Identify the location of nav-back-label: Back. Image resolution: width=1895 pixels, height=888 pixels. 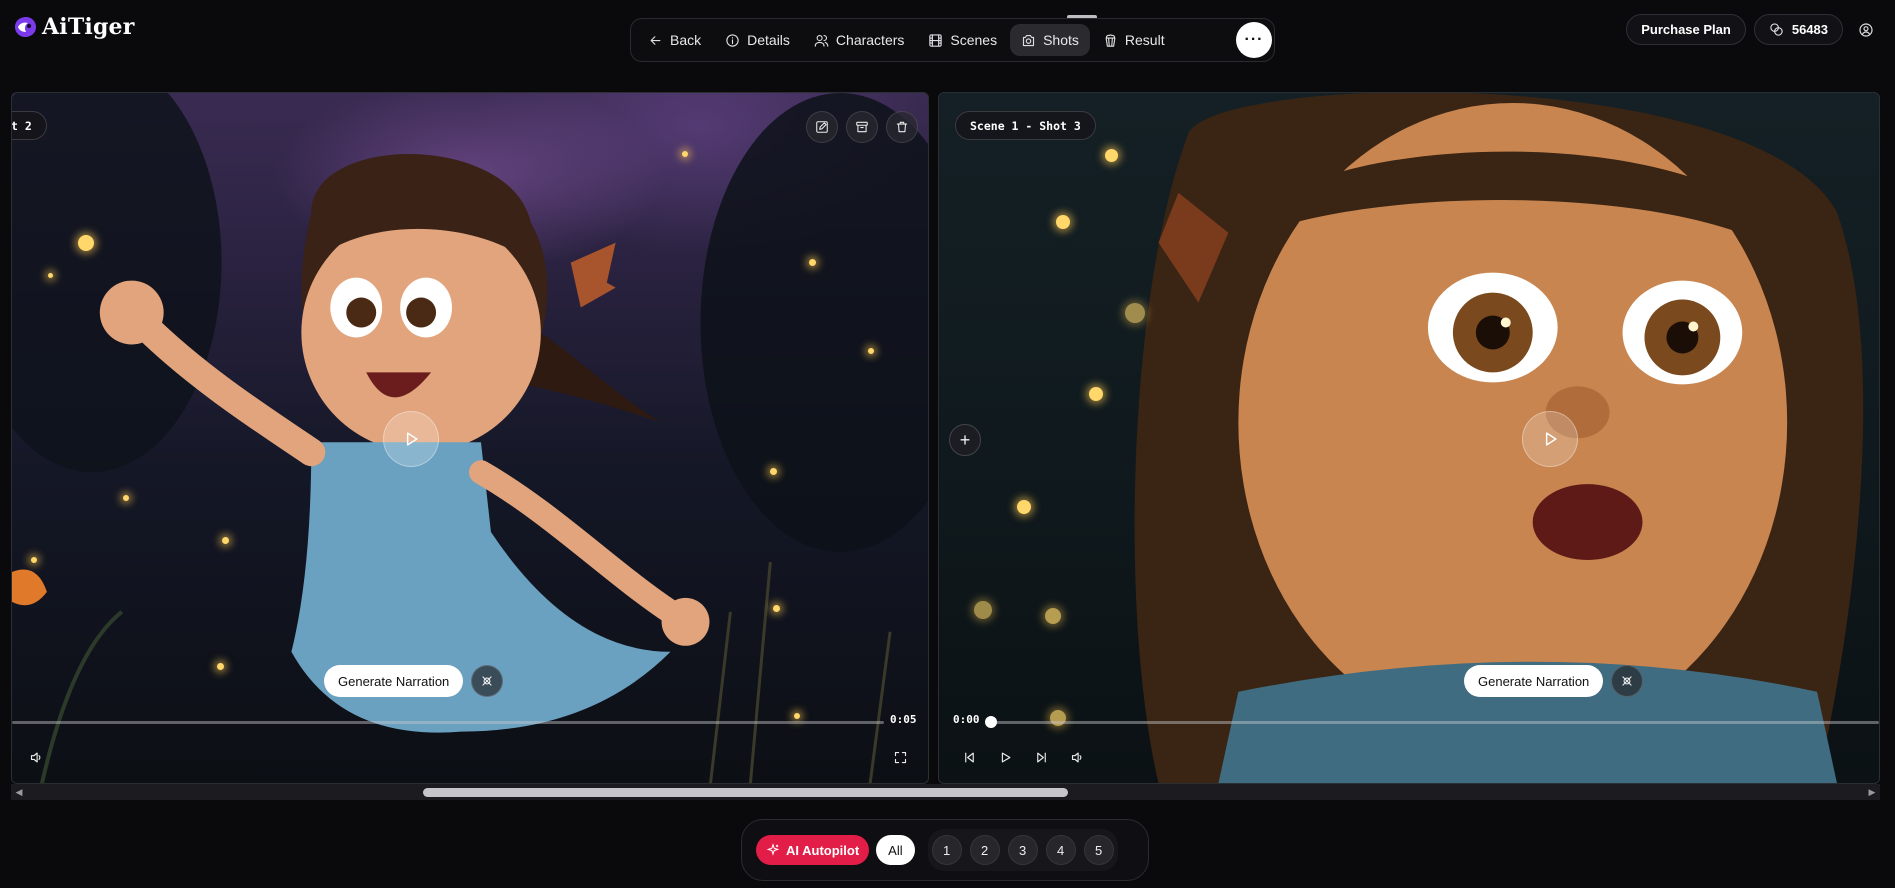
(686, 40).